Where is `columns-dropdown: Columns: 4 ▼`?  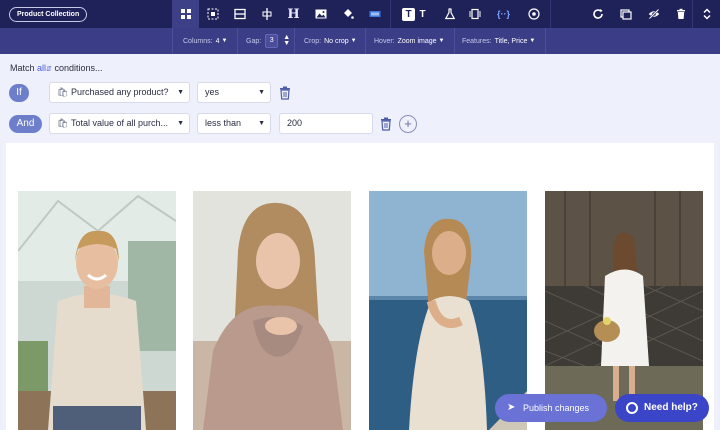 columns-dropdown: Columns: 4 ▼ is located at coordinates (205, 41).